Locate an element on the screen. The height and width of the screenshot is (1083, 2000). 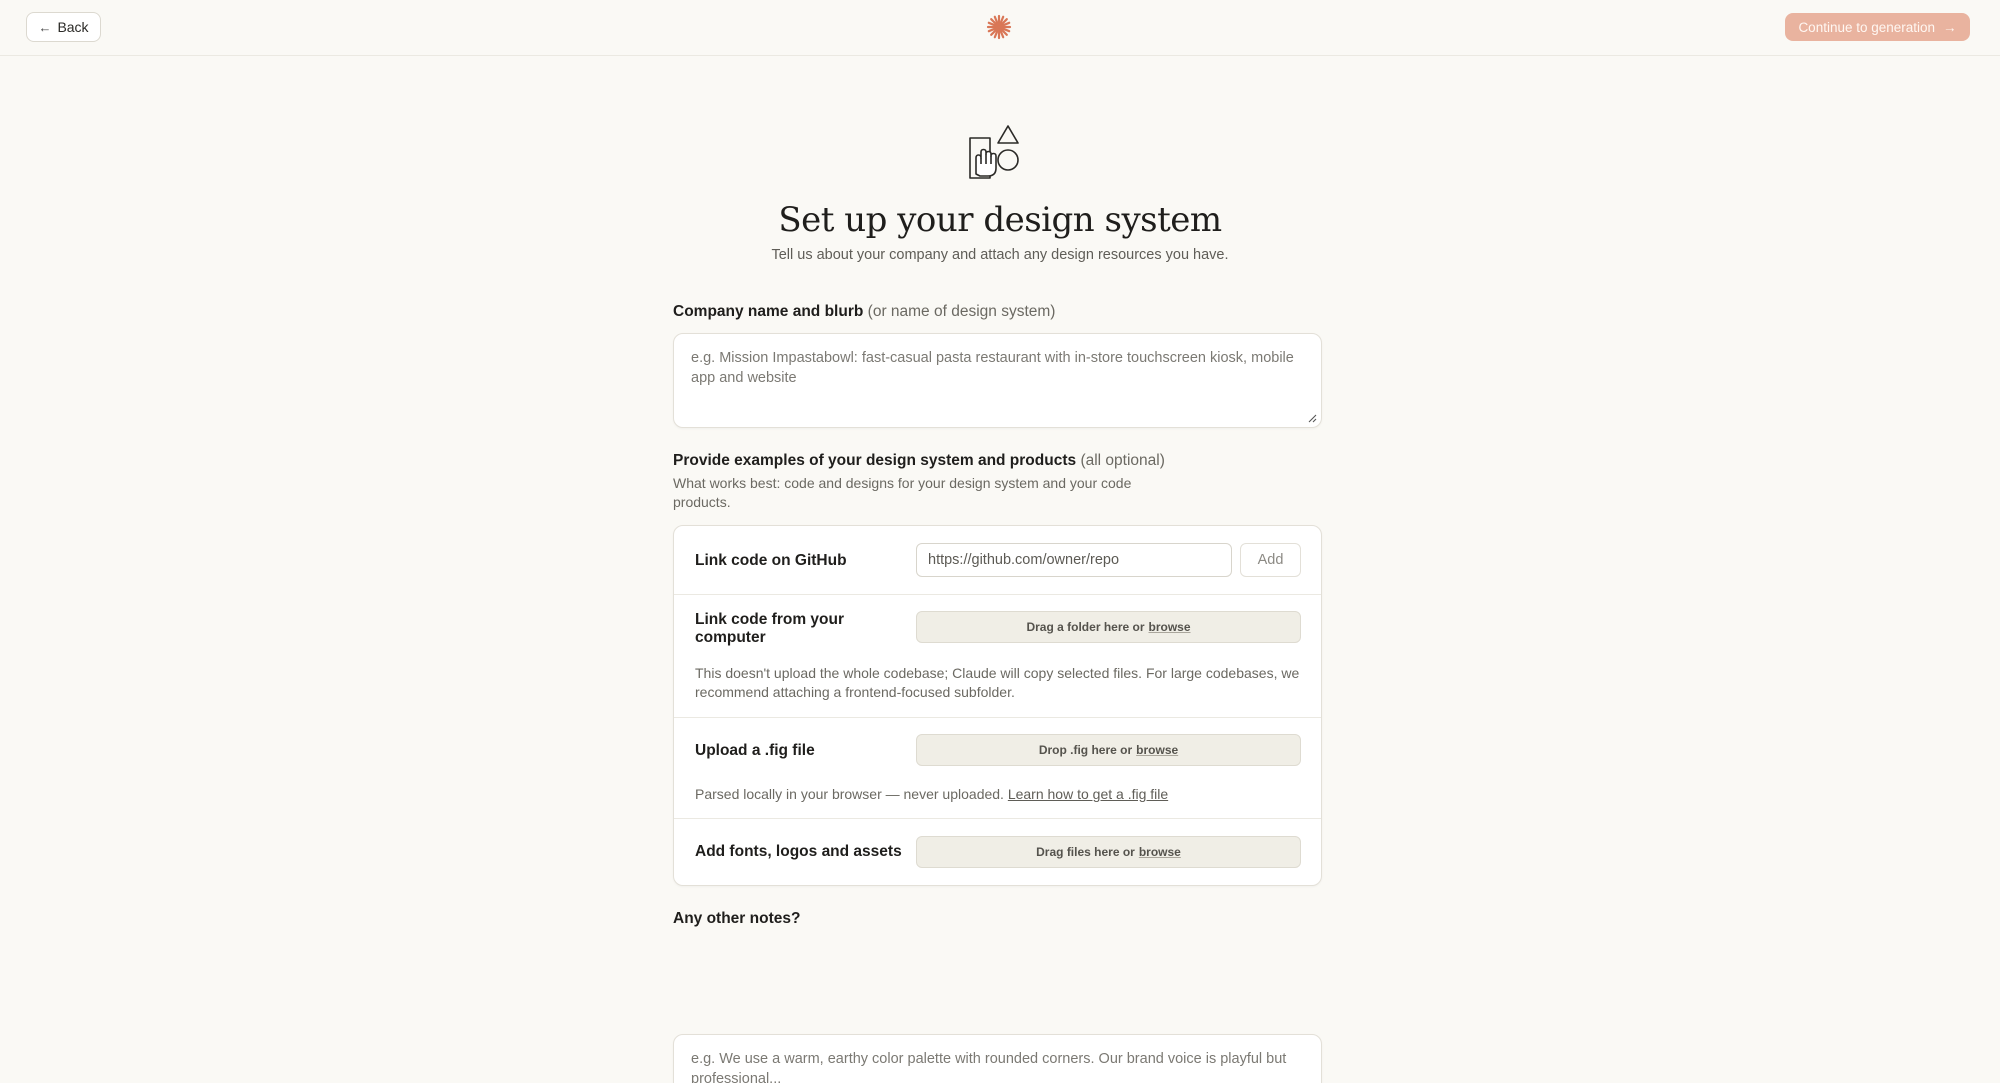
company-textarea-wrapper is located at coordinates (997, 380).